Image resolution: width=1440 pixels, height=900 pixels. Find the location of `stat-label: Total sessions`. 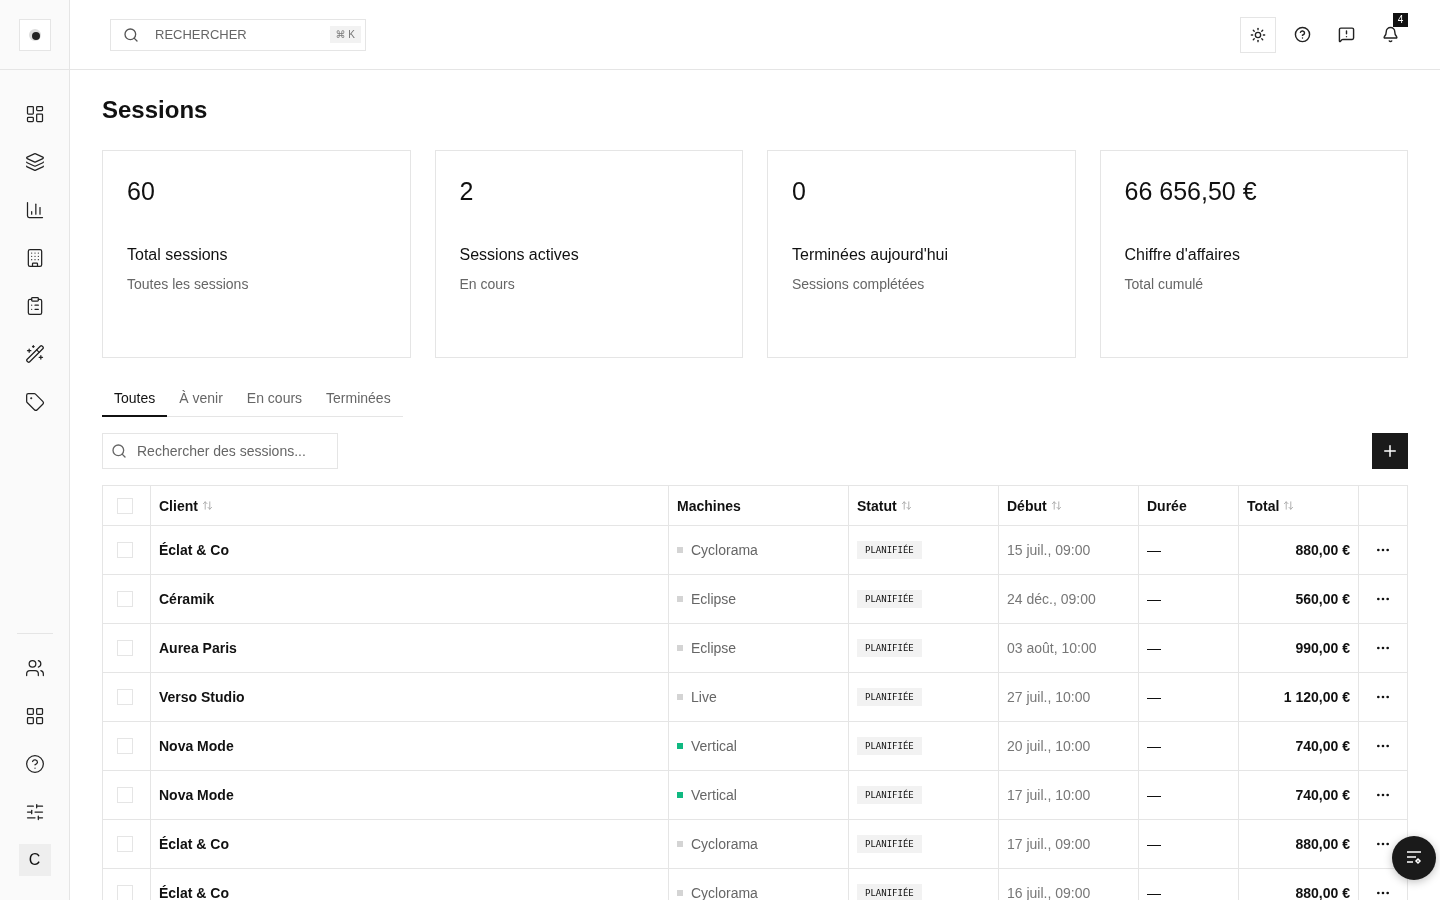

stat-label: Total sessions is located at coordinates (178, 255).